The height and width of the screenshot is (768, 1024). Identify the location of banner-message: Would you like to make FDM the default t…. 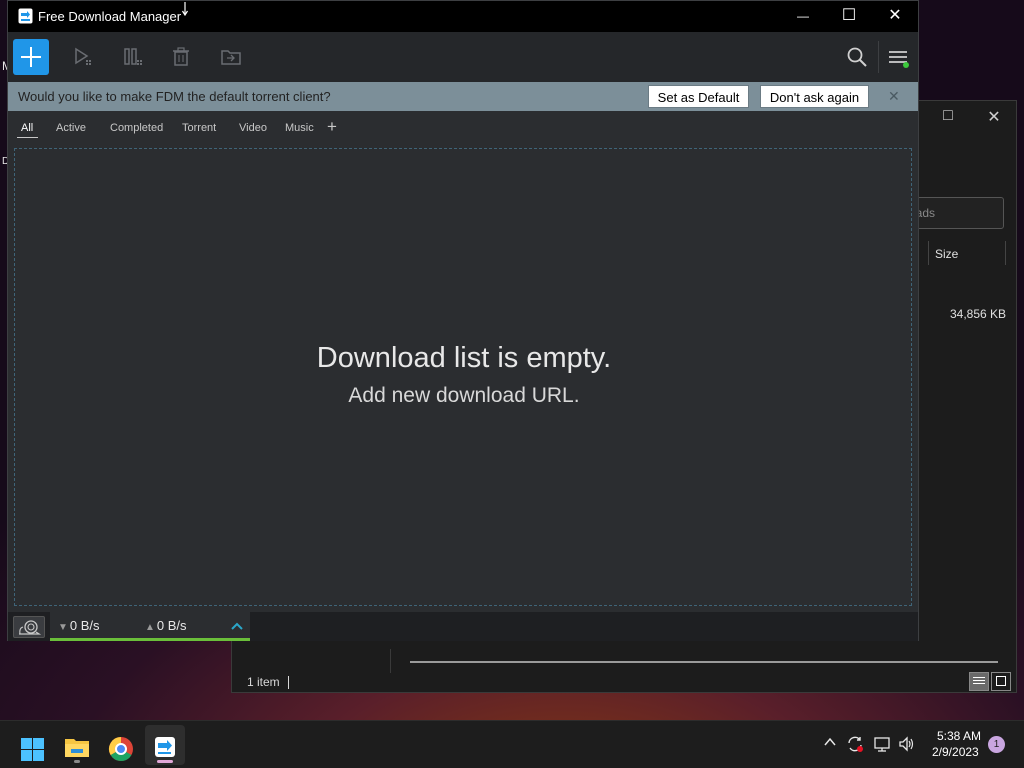
(174, 96).